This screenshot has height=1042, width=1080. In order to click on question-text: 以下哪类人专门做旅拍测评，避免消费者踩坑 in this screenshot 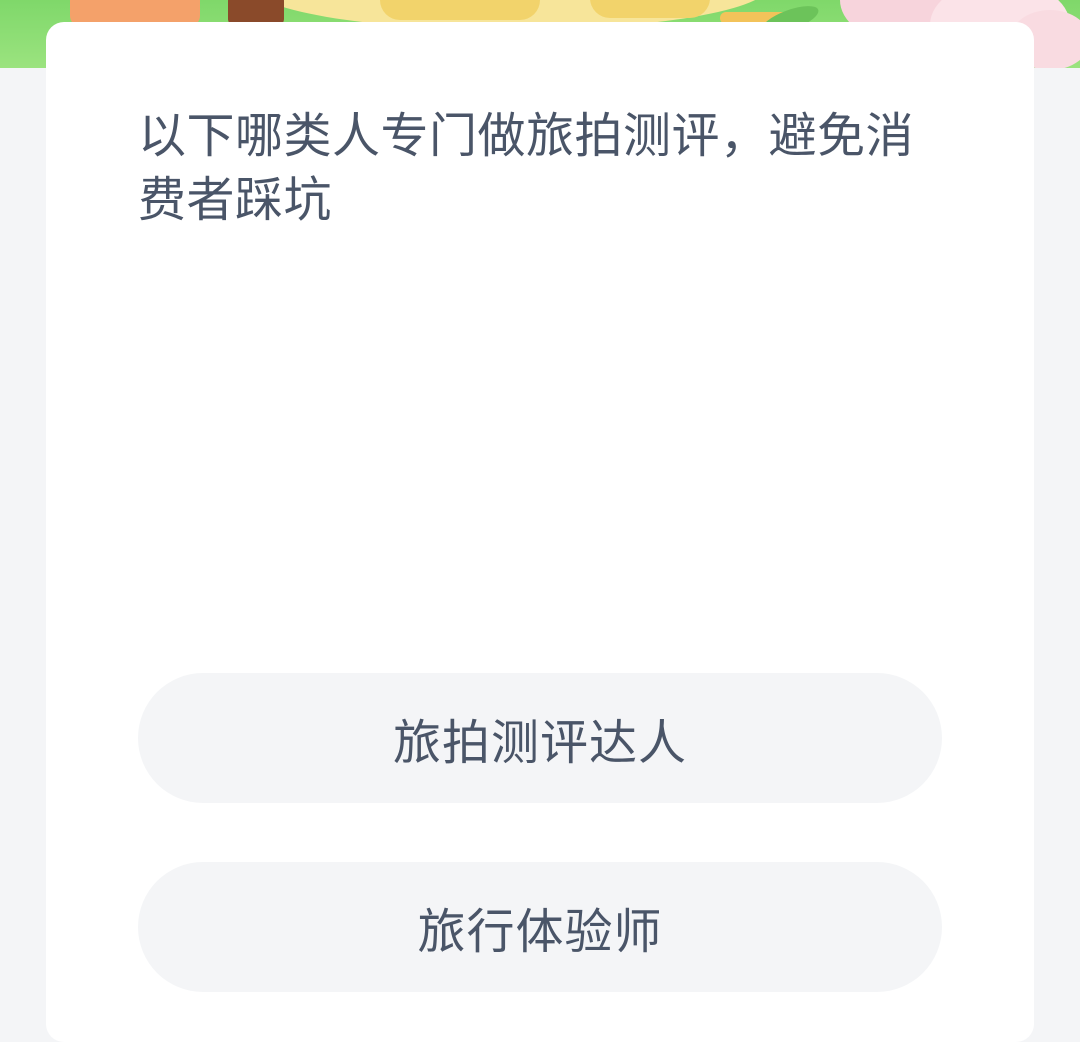, I will do `click(526, 168)`.